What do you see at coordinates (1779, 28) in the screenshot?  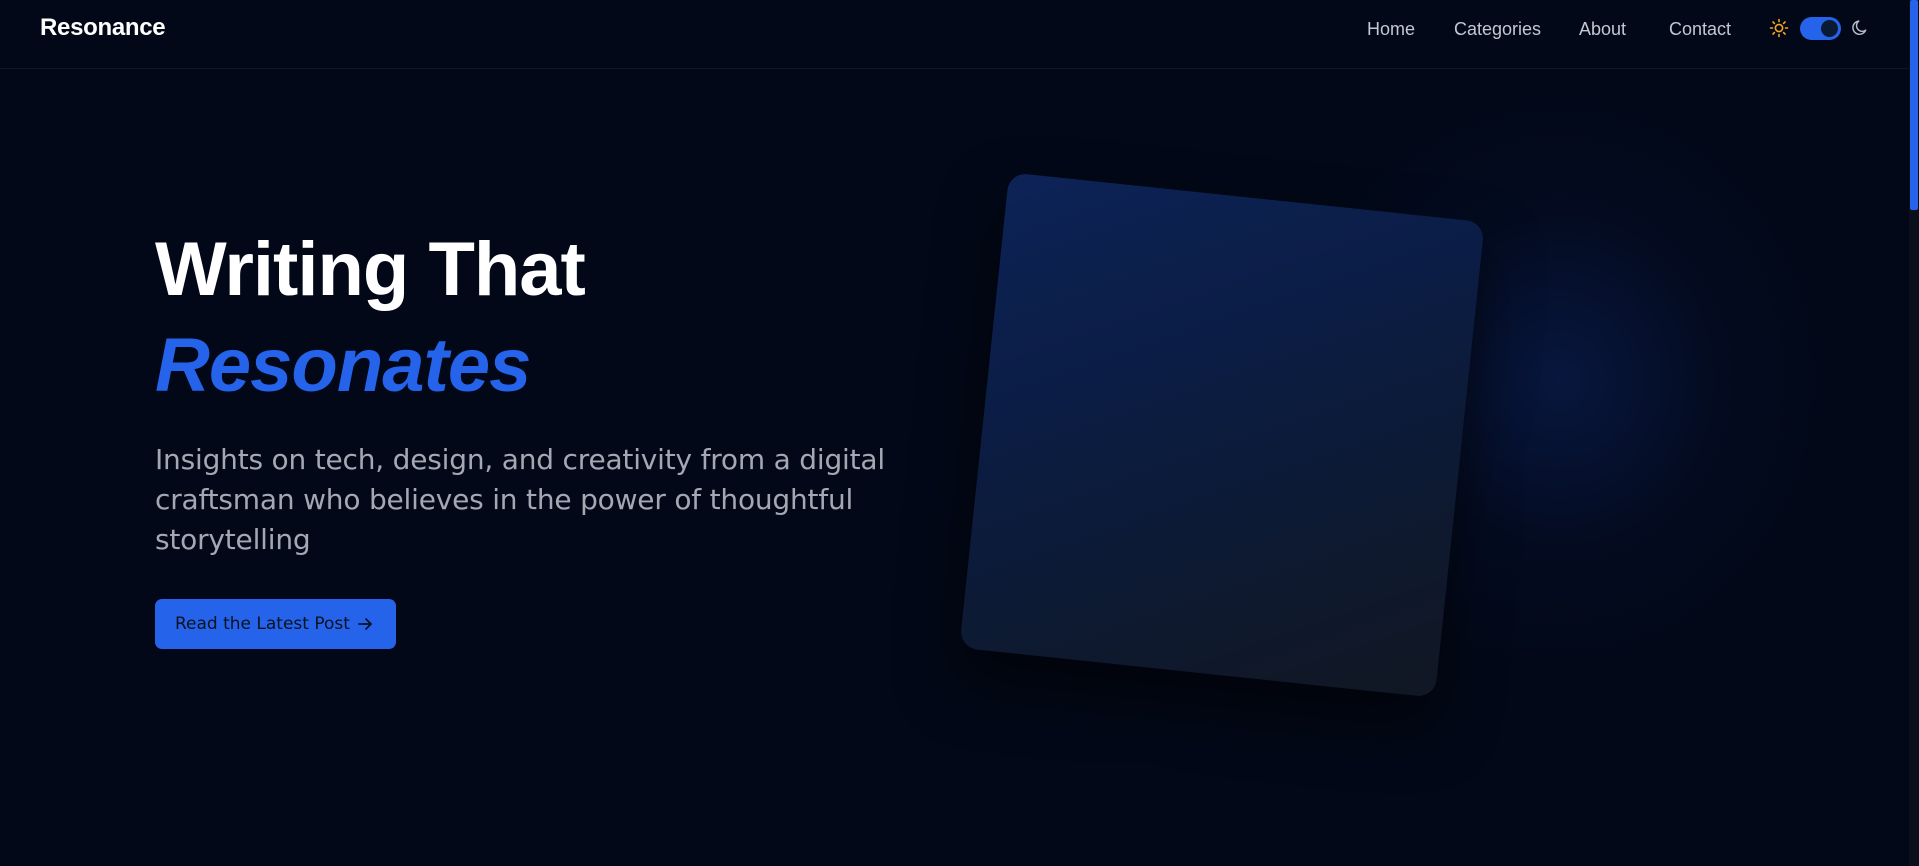 I see `sun-icon` at bounding box center [1779, 28].